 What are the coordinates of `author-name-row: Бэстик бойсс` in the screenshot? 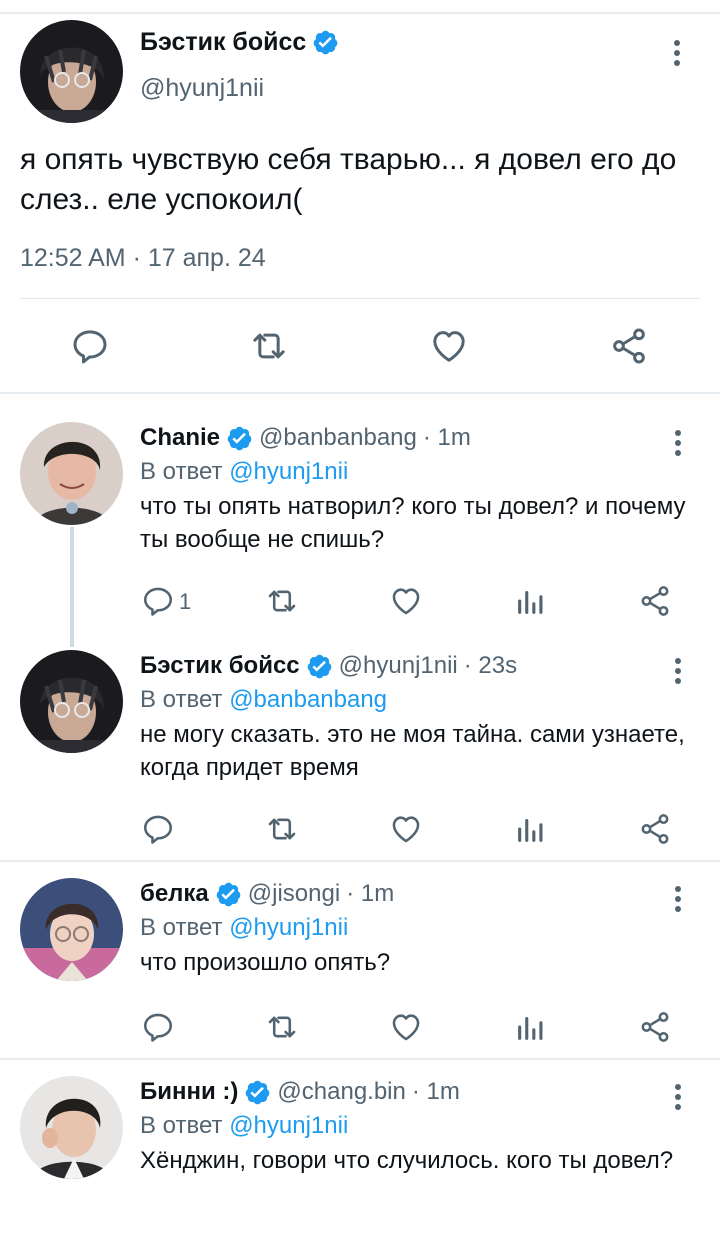 It's located at (239, 42).